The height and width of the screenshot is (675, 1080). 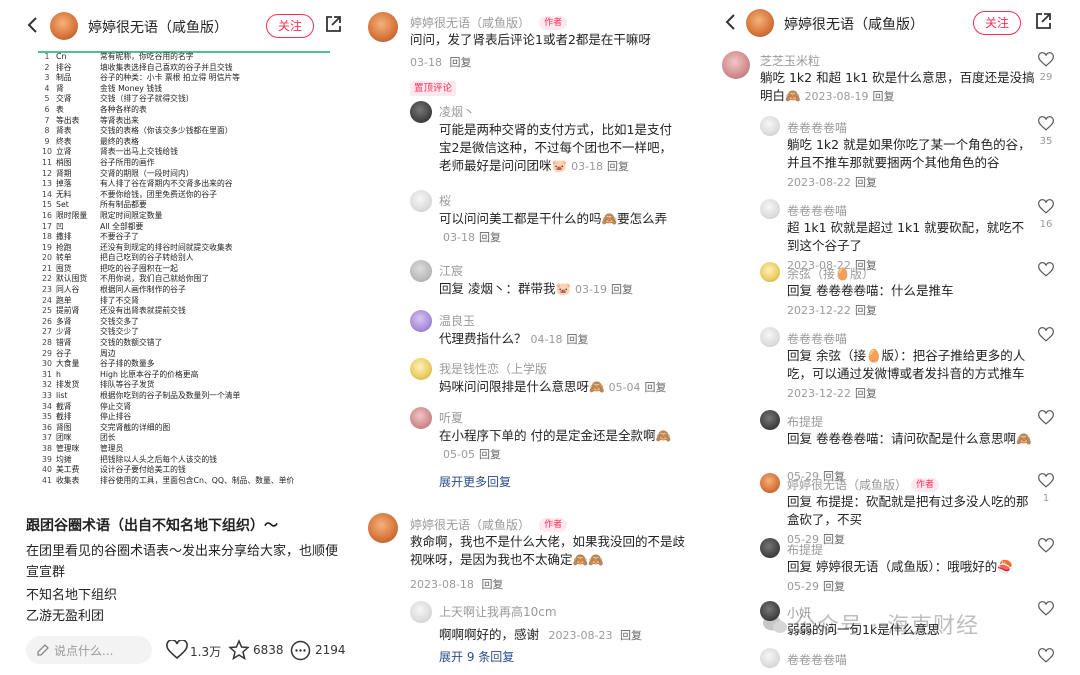 I want to click on term-cell: 大食量, so click(x=68, y=364).